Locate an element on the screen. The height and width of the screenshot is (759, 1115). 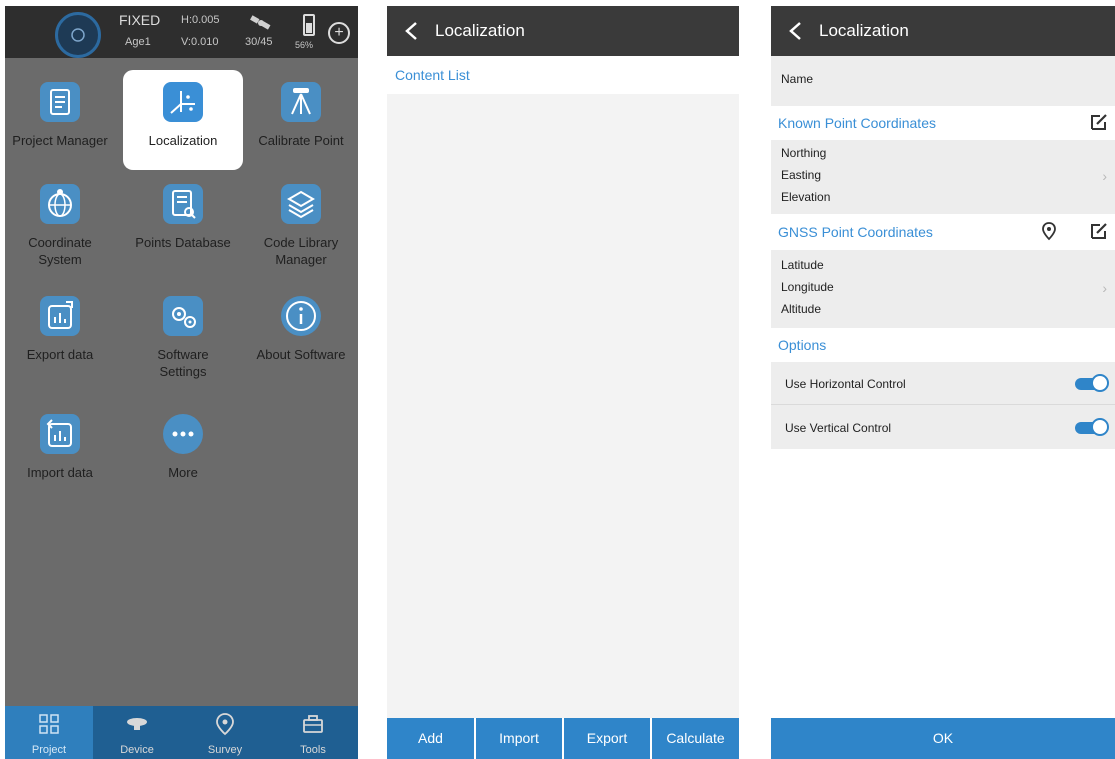
layers-icon is located at coordinates (301, 204).